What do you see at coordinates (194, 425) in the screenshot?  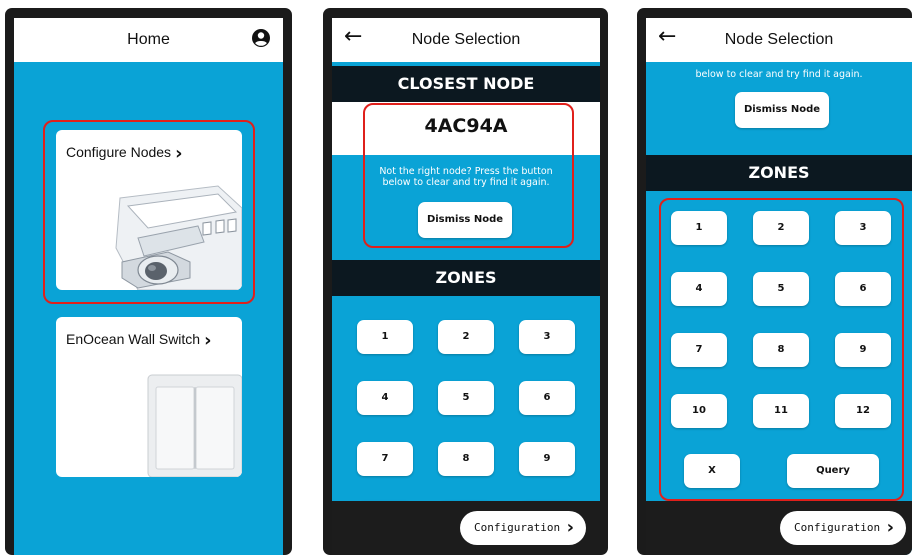 I see `wall-switch-image` at bounding box center [194, 425].